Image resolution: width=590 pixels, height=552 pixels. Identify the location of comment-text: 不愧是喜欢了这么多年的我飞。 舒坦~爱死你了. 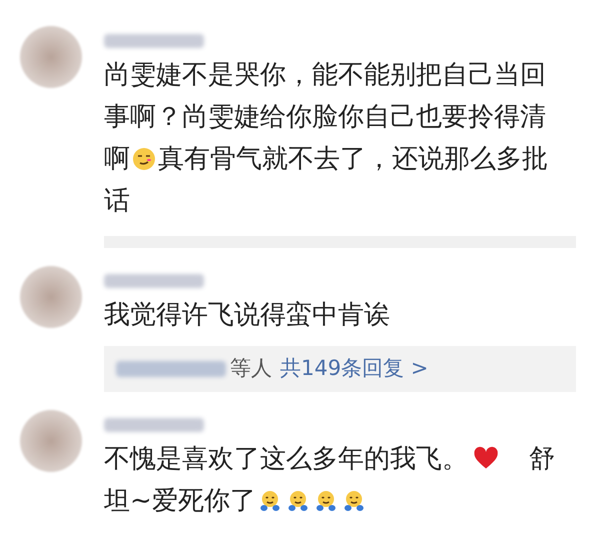
(330, 480).